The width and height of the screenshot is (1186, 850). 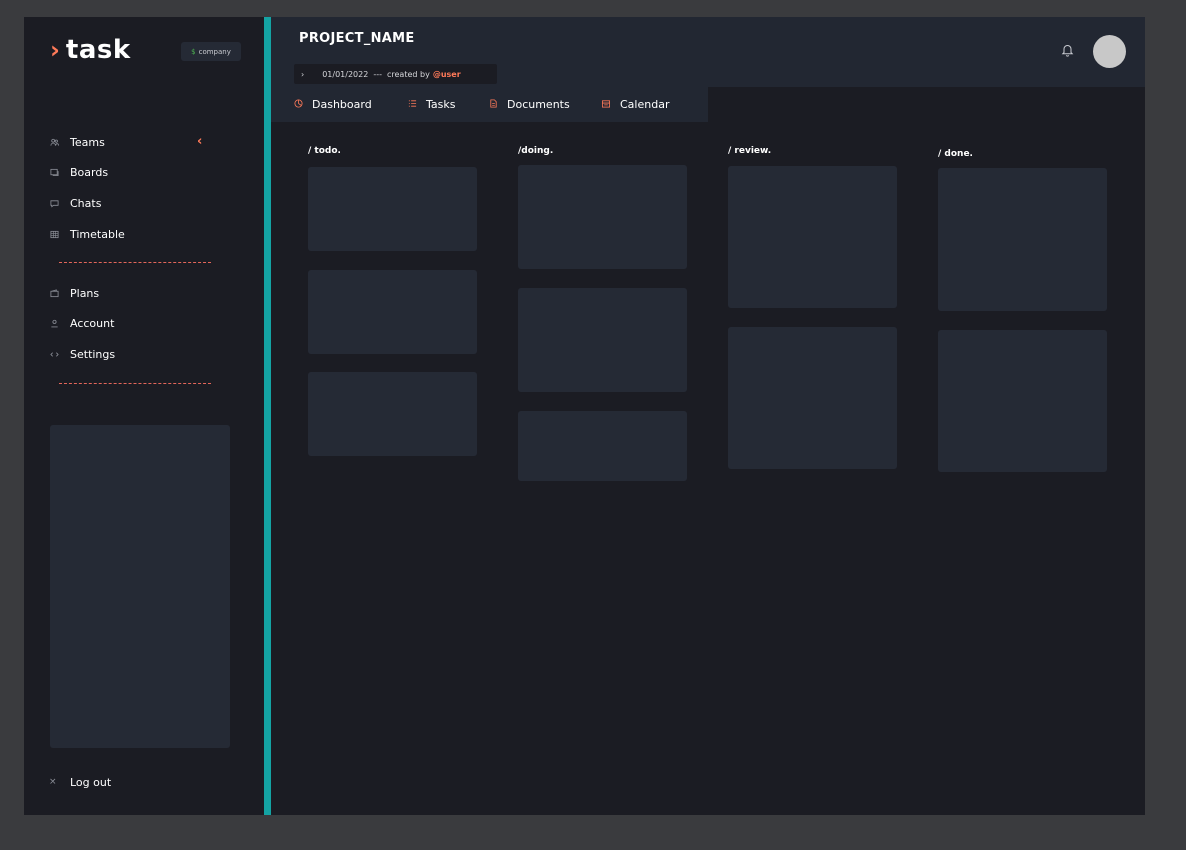 I want to click on dashboard-icon, so click(x=298, y=104).